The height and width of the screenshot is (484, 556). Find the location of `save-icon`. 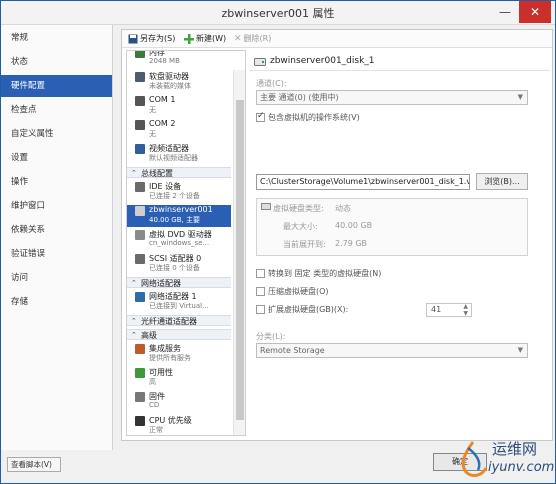

save-icon is located at coordinates (133, 38).